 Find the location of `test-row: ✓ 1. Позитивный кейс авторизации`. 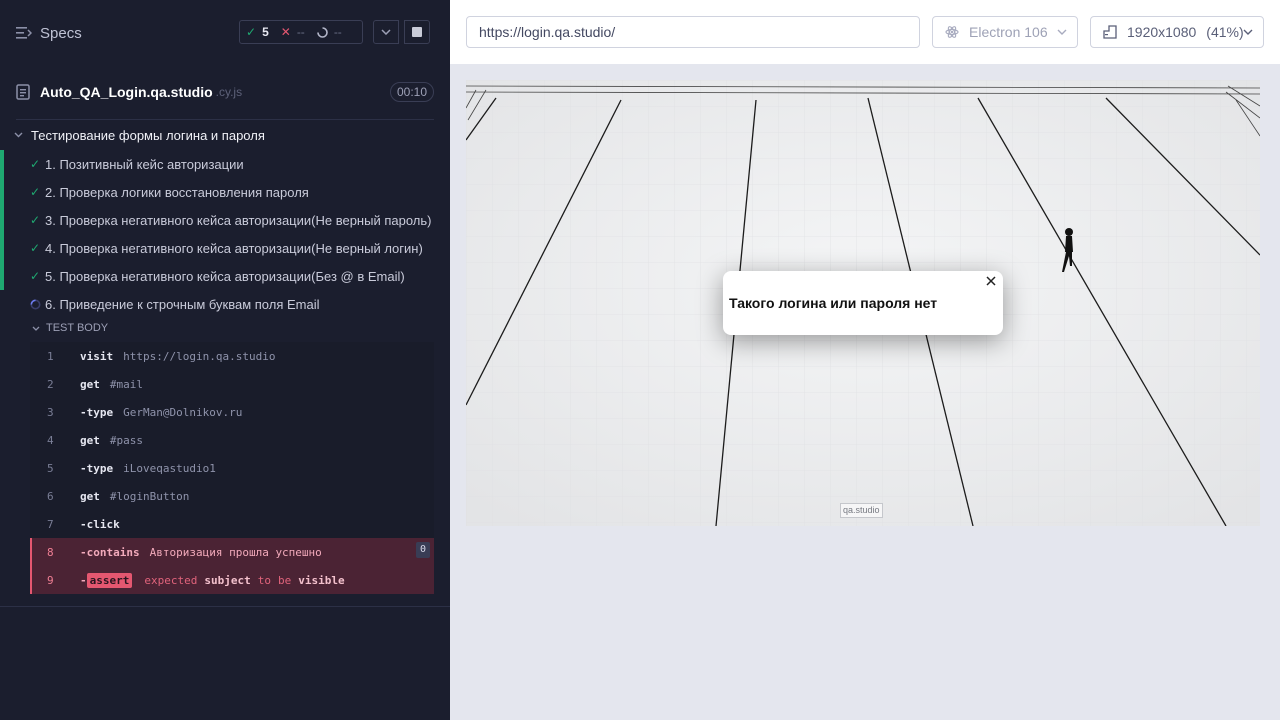

test-row: ✓ 1. Позитивный кейс авторизации is located at coordinates (225, 164).